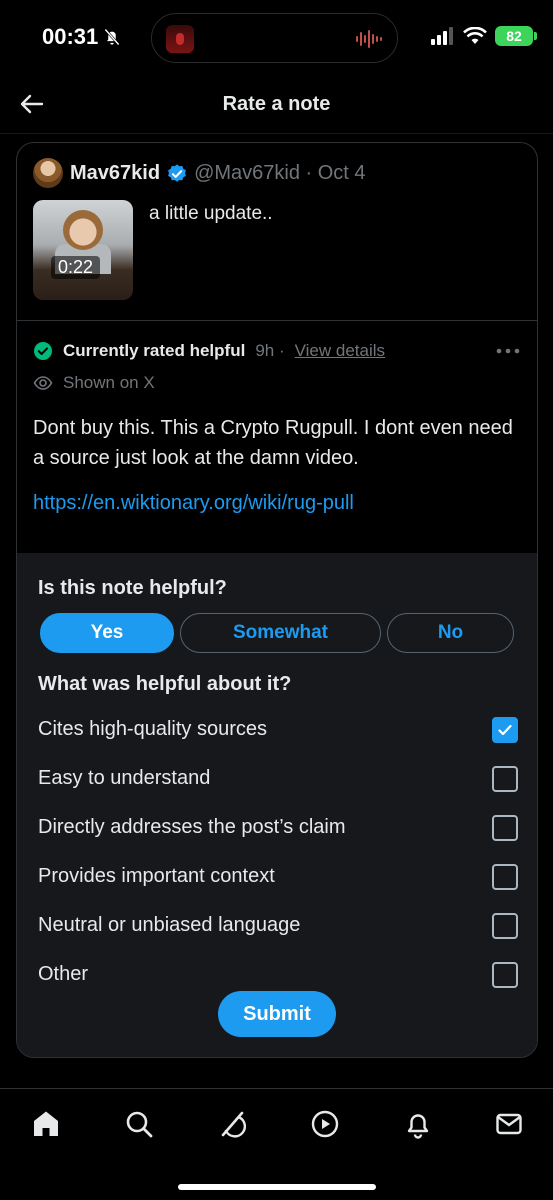 Image resolution: width=553 pixels, height=1200 pixels. What do you see at coordinates (180, 39) in the screenshot?
I see `now-playing-thumbnail` at bounding box center [180, 39].